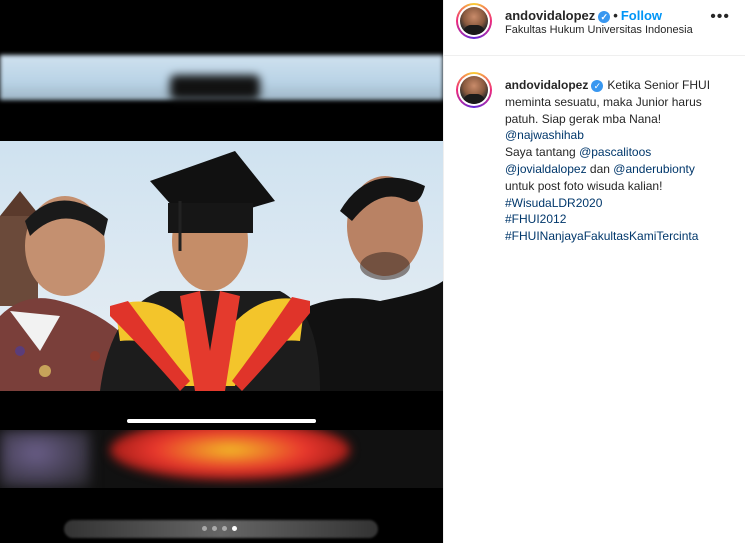 The image size is (745, 543). I want to click on caption-line: untuk post foto wisuda kalian!, so click(622, 186).